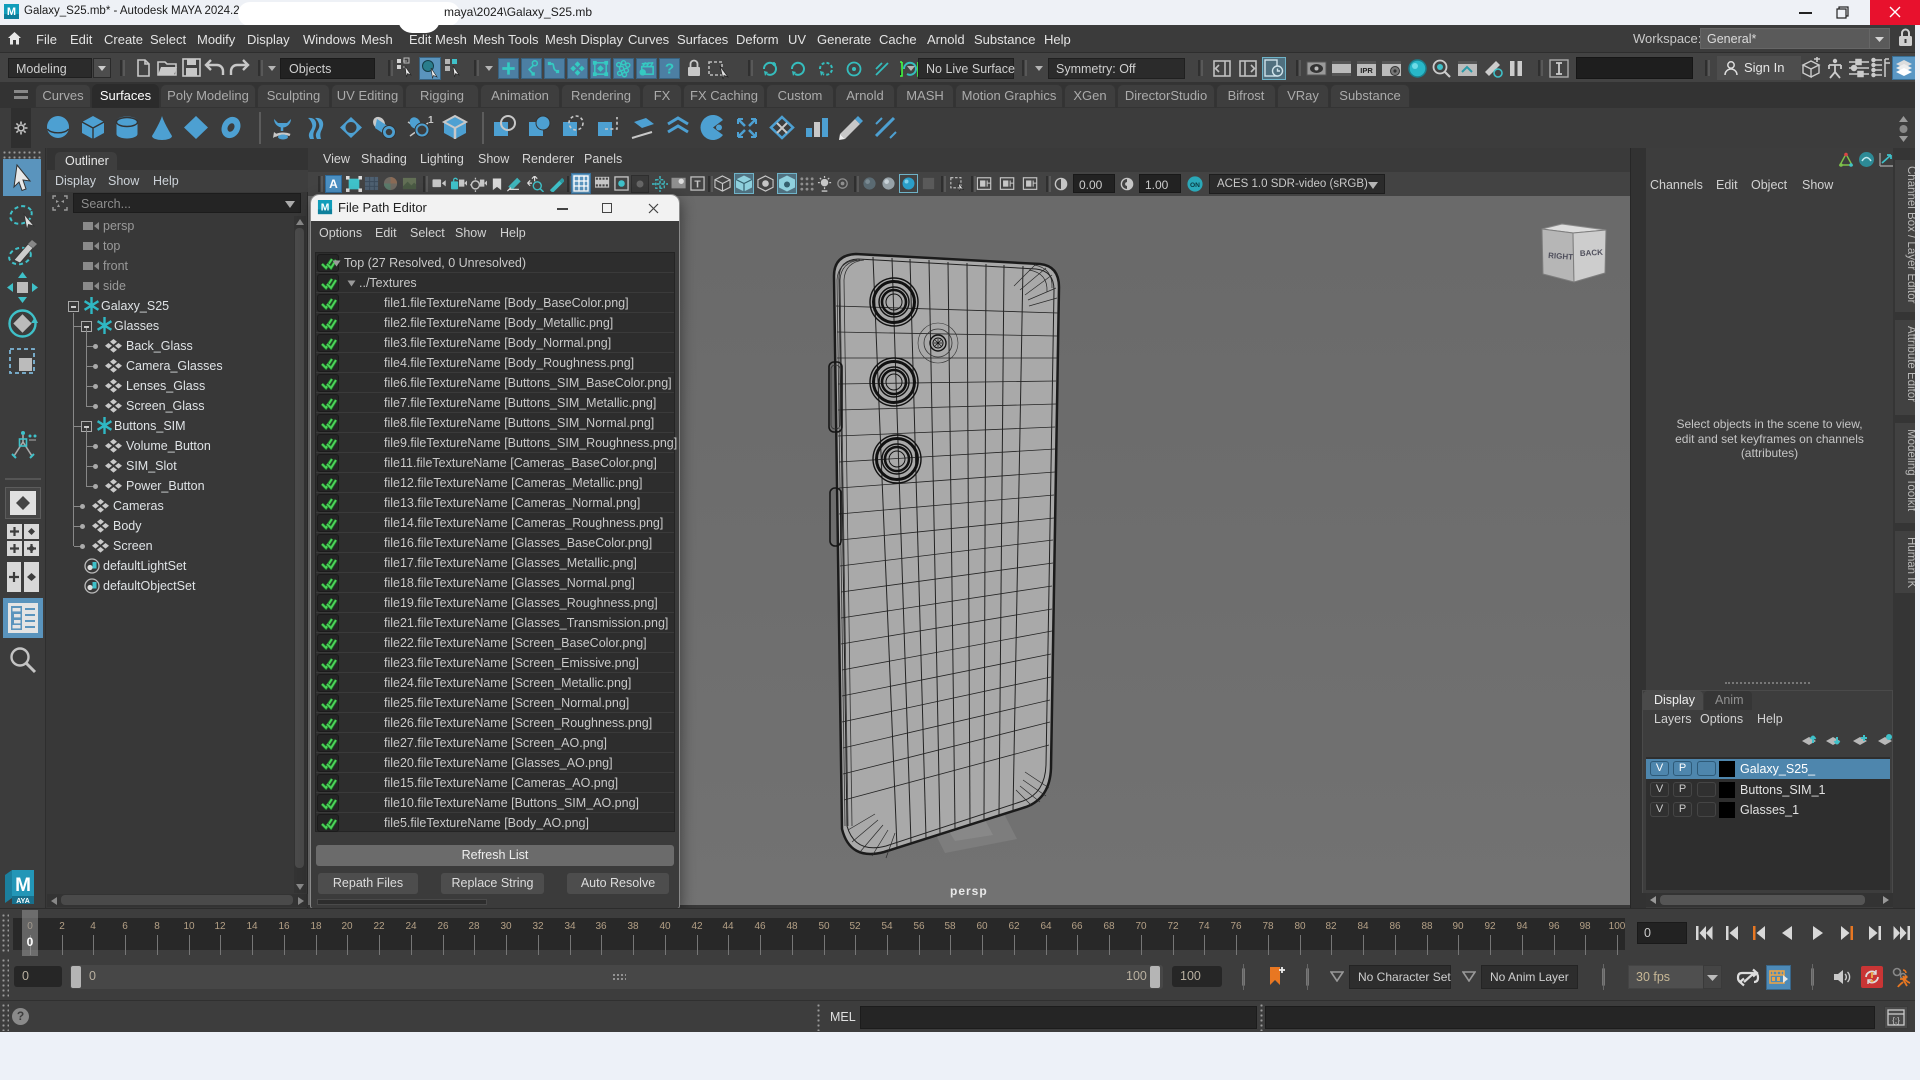  What do you see at coordinates (431, 120) in the screenshot?
I see `svg-text: 1` at bounding box center [431, 120].